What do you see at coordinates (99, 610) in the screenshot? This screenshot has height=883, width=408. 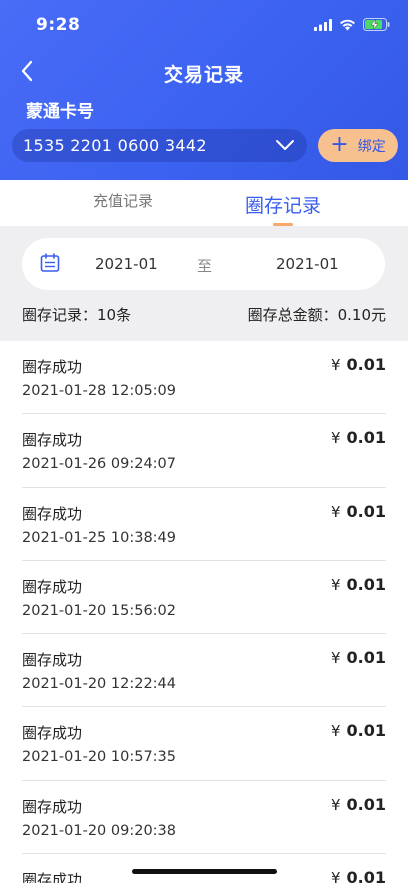 I see `record-time: 2021-01-20 15:56:02` at bounding box center [99, 610].